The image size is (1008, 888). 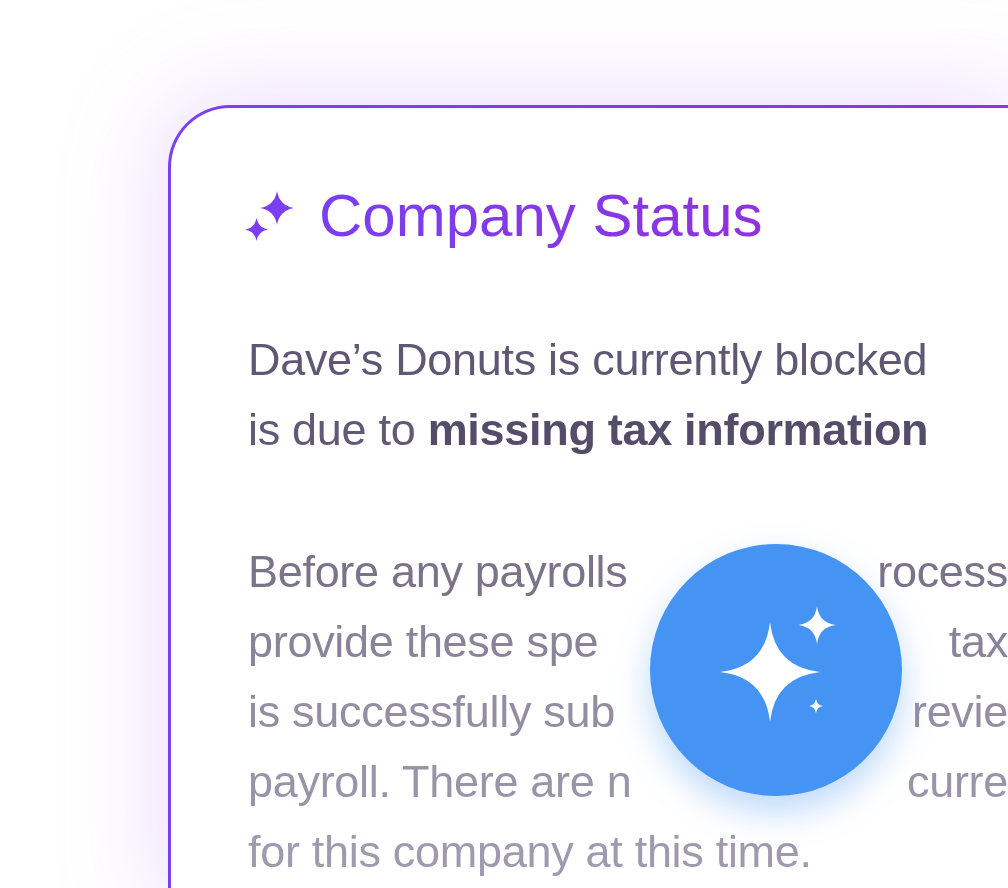 I want to click on paragraph-text: curre, so click(x=957, y=782).